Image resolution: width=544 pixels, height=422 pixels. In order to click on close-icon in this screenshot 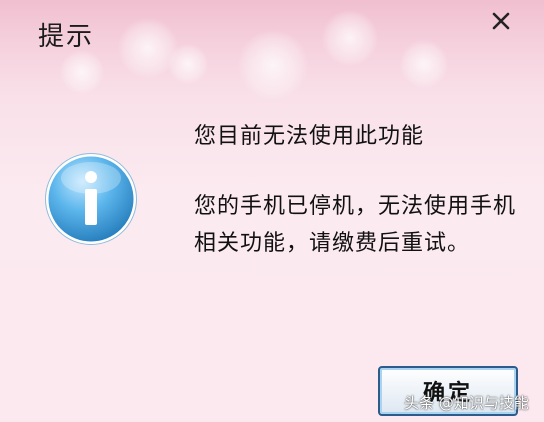, I will do `click(501, 21)`.